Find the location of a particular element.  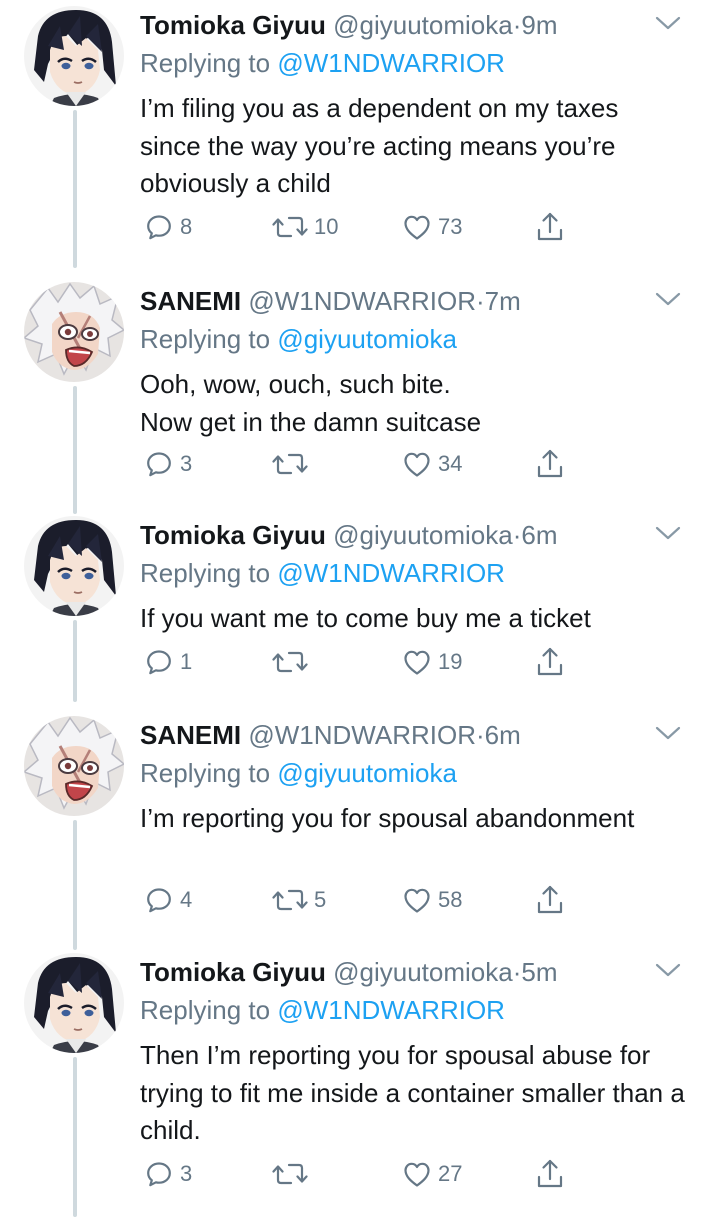

reply-count: 4 is located at coordinates (186, 899).